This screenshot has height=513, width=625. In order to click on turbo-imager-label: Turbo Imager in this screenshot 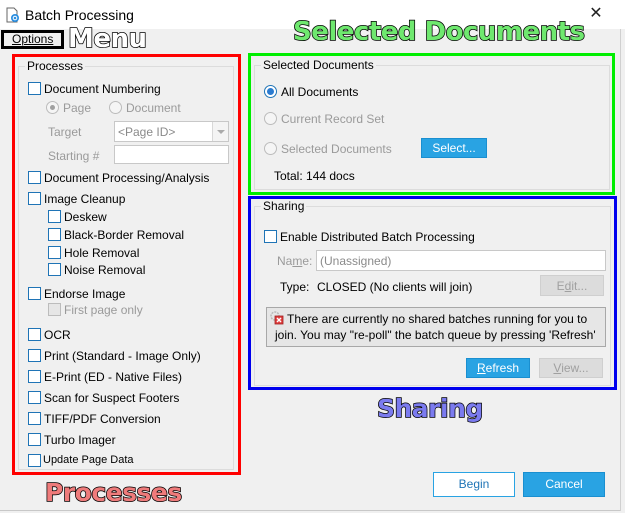, I will do `click(80, 440)`.